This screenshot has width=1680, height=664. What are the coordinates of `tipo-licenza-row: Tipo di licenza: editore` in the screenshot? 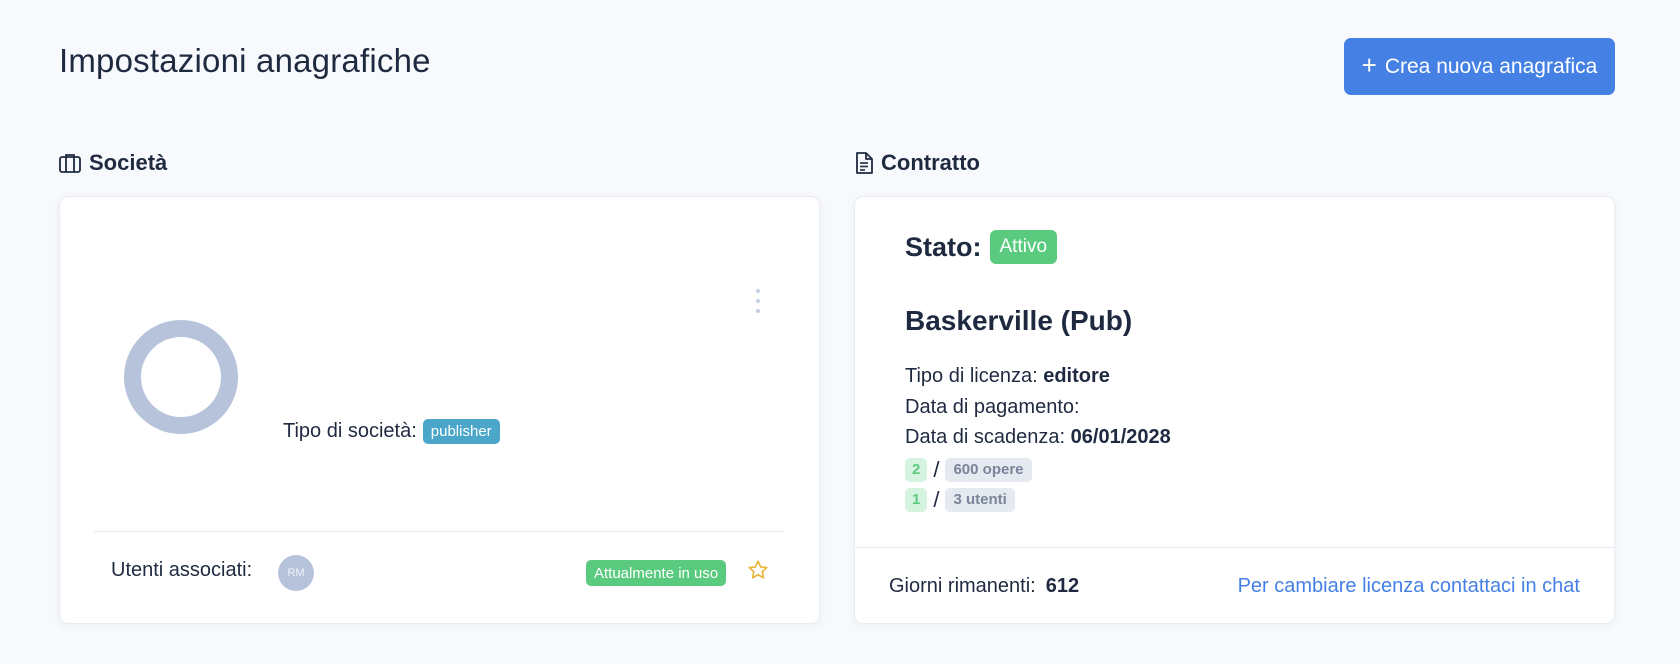 It's located at (1007, 376).